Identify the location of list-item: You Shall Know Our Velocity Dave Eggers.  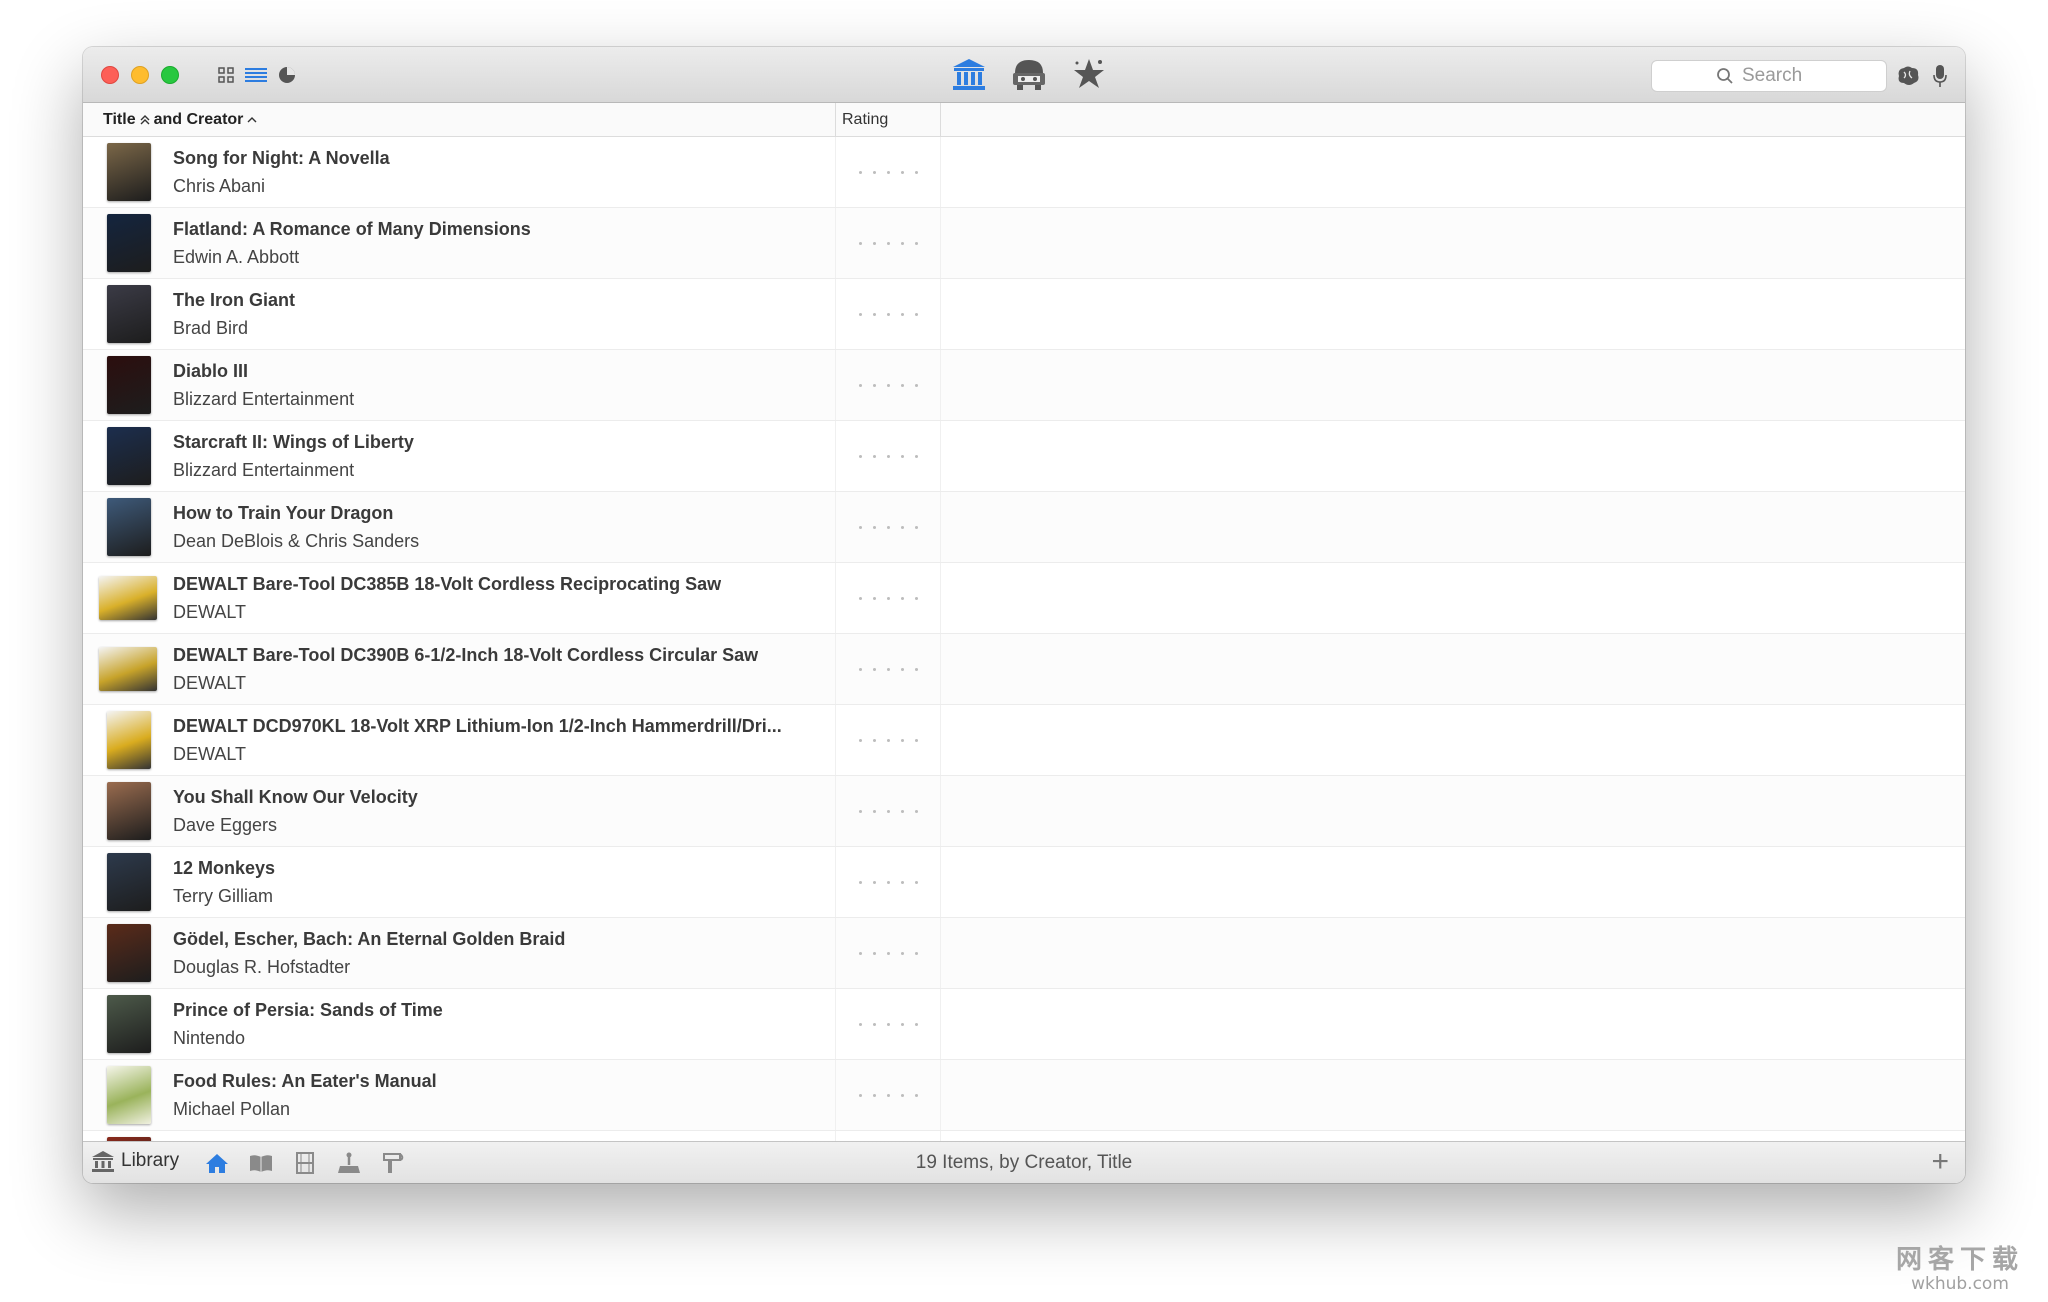
(1024, 811).